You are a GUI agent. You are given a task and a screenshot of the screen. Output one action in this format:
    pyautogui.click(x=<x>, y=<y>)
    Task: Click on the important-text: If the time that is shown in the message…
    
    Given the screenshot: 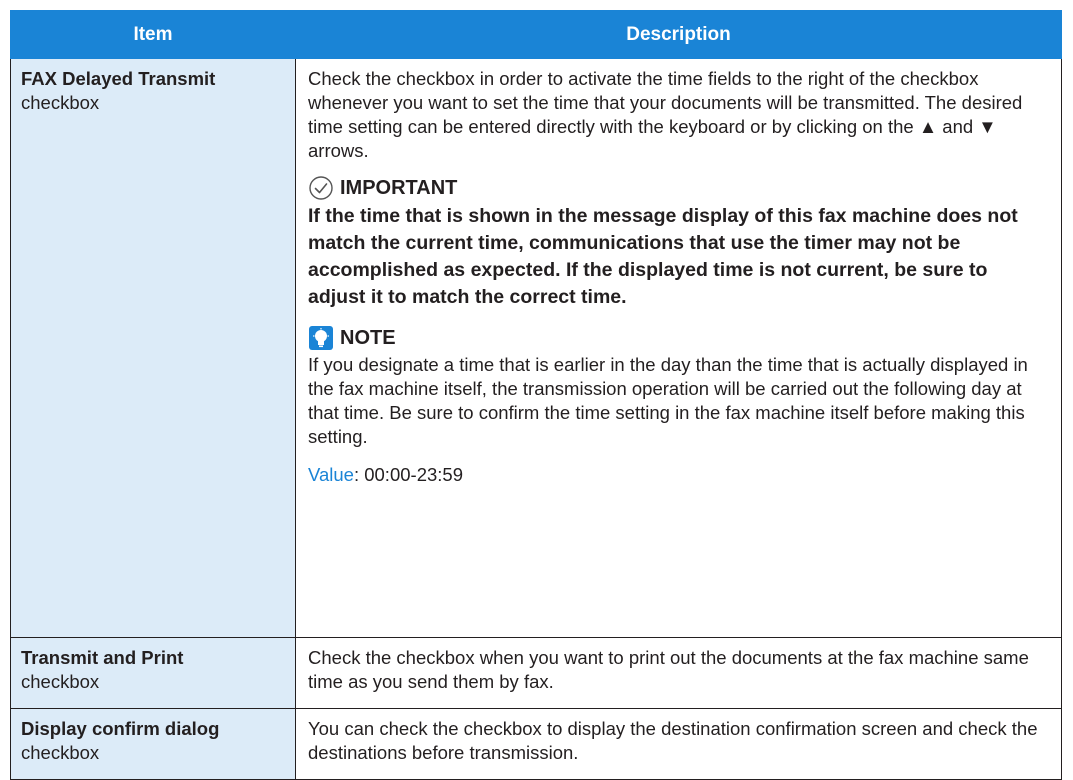 What is the action you would take?
    pyautogui.click(x=663, y=256)
    